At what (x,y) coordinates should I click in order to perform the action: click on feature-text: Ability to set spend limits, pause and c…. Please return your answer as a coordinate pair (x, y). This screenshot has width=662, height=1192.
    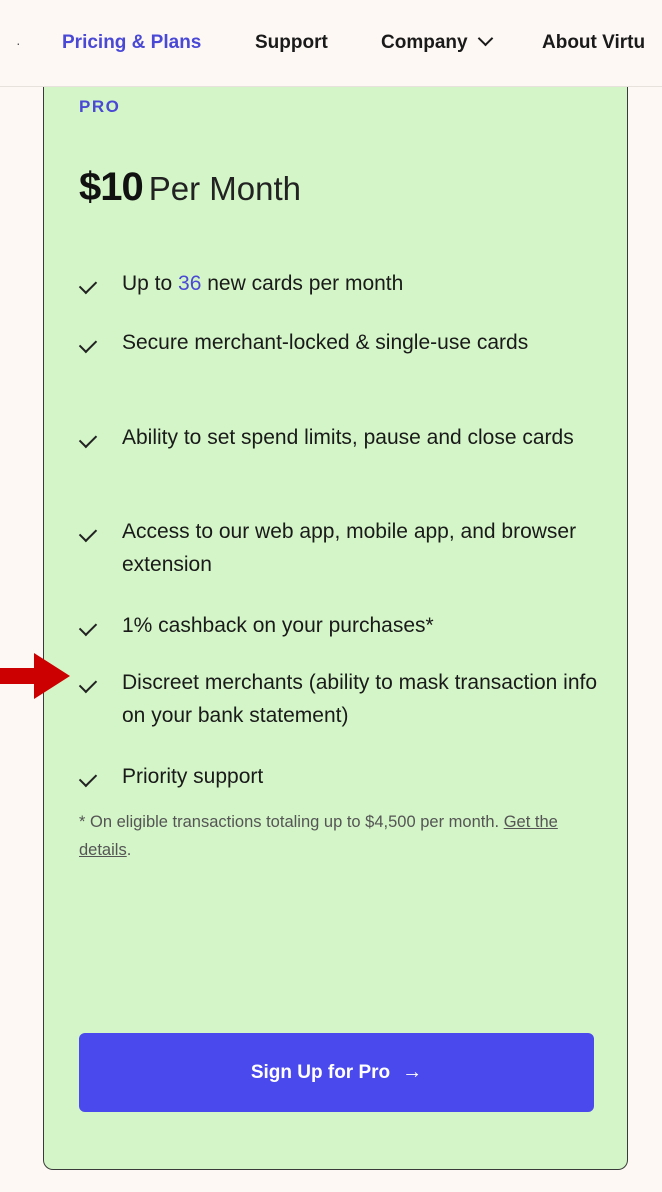
    Looking at the image, I should click on (348, 437).